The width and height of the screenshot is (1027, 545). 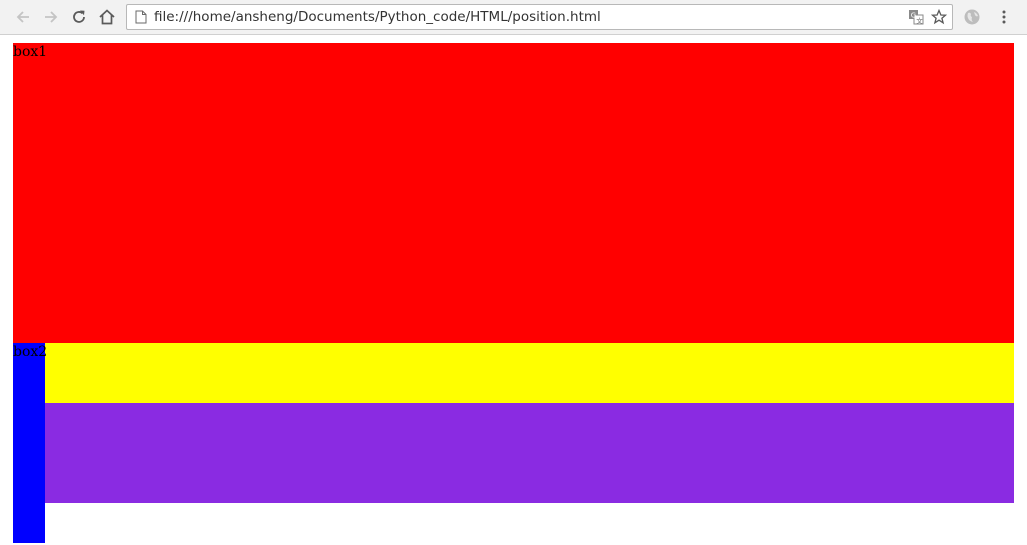 I want to click on globe-icon, so click(x=972, y=17).